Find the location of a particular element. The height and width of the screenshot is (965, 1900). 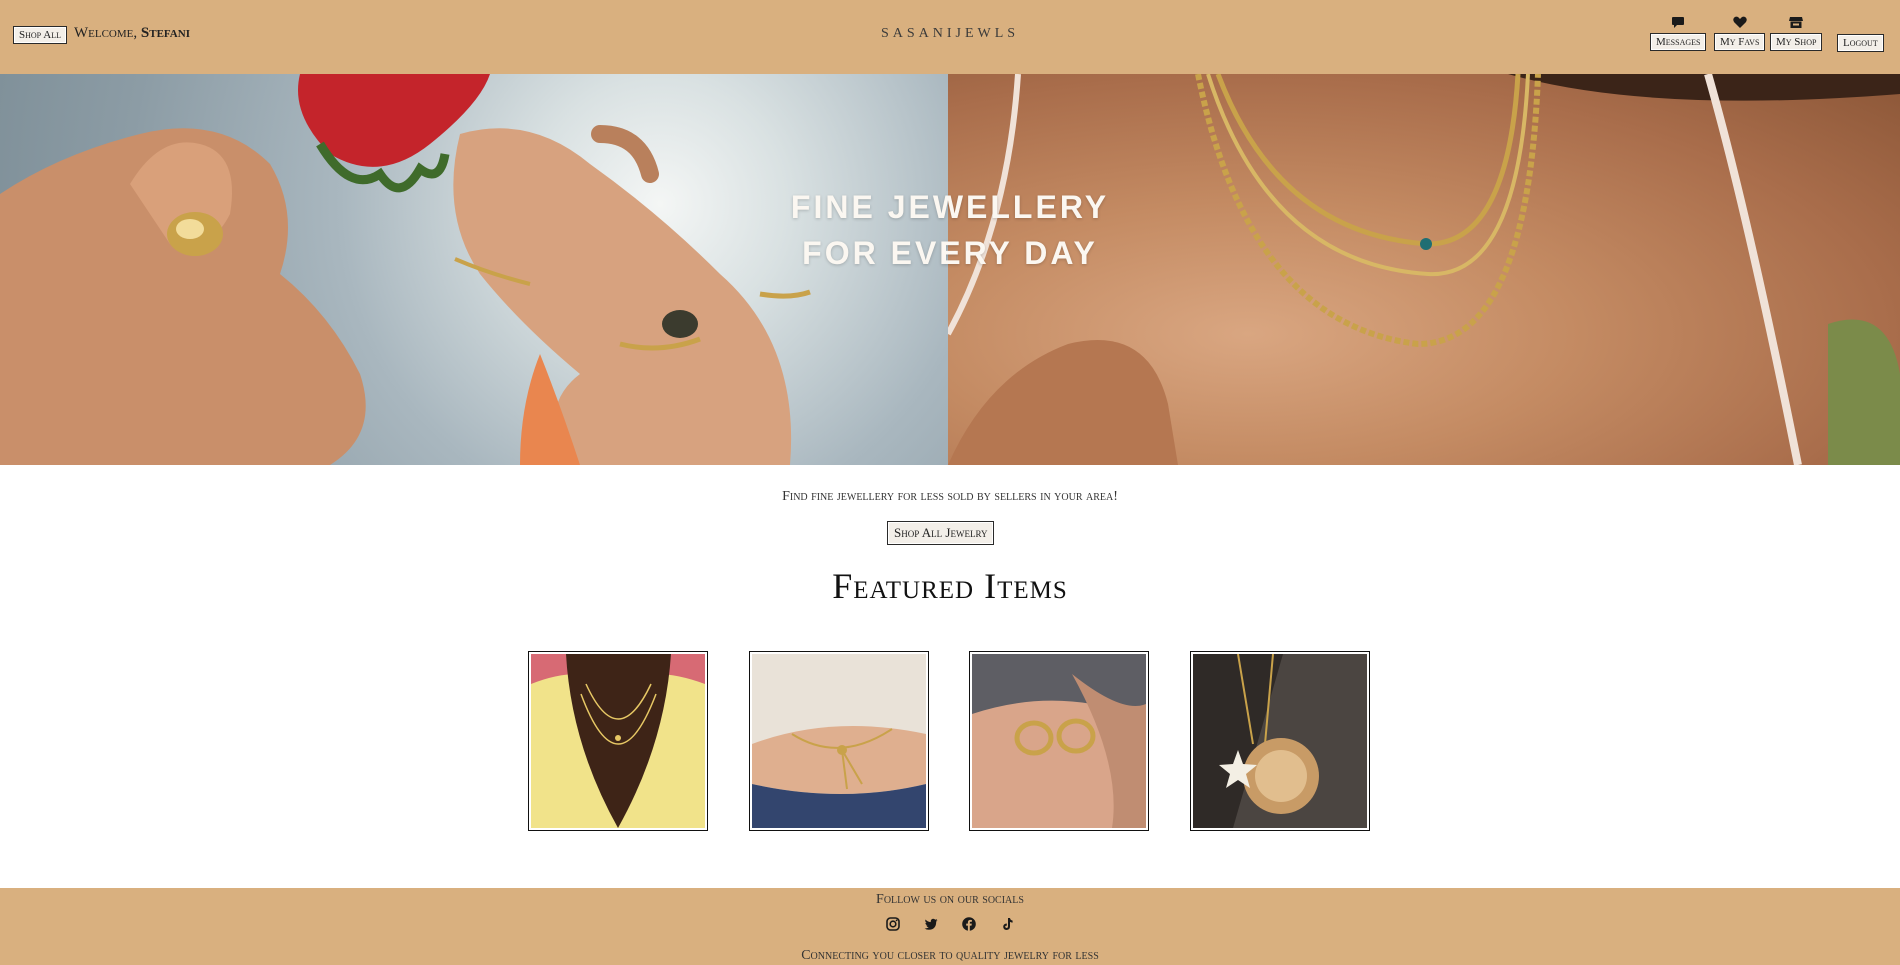

hero-title: FINE JEWELLERY FOR EVERY DAY is located at coordinates (950, 230).